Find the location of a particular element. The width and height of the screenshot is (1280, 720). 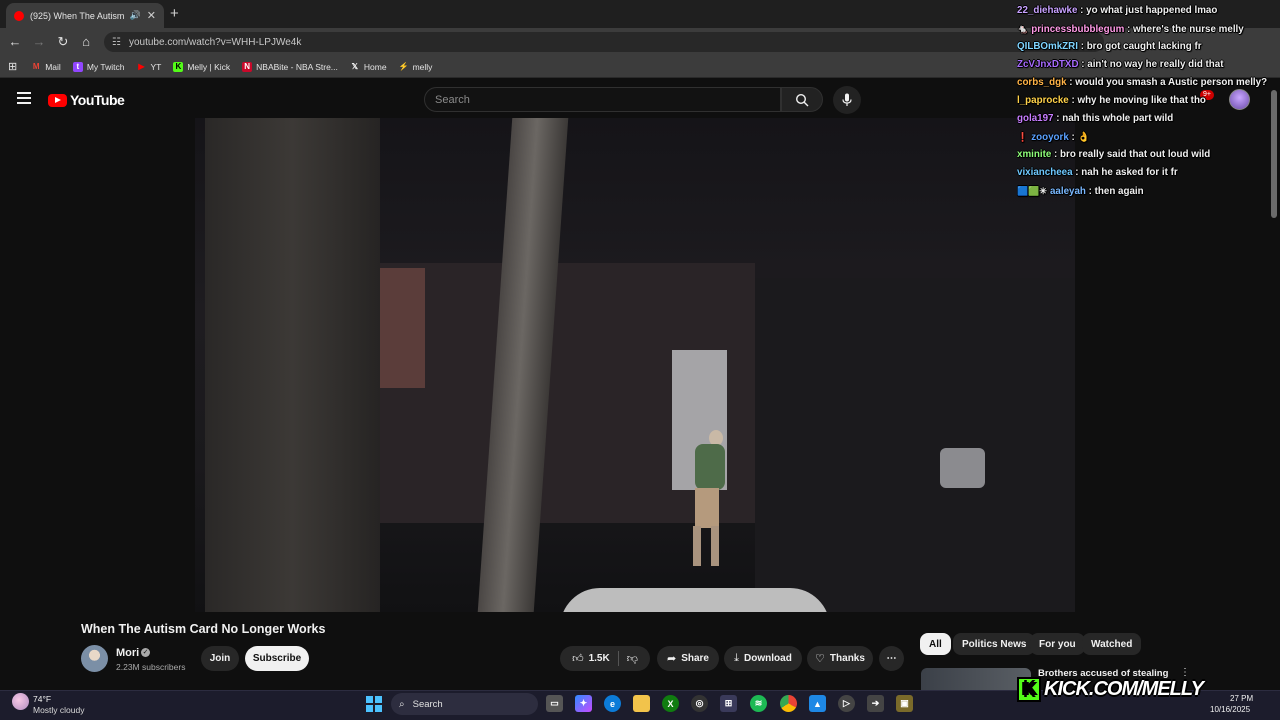

chat-badge-icon: 🐁 is located at coordinates (1023, 29).